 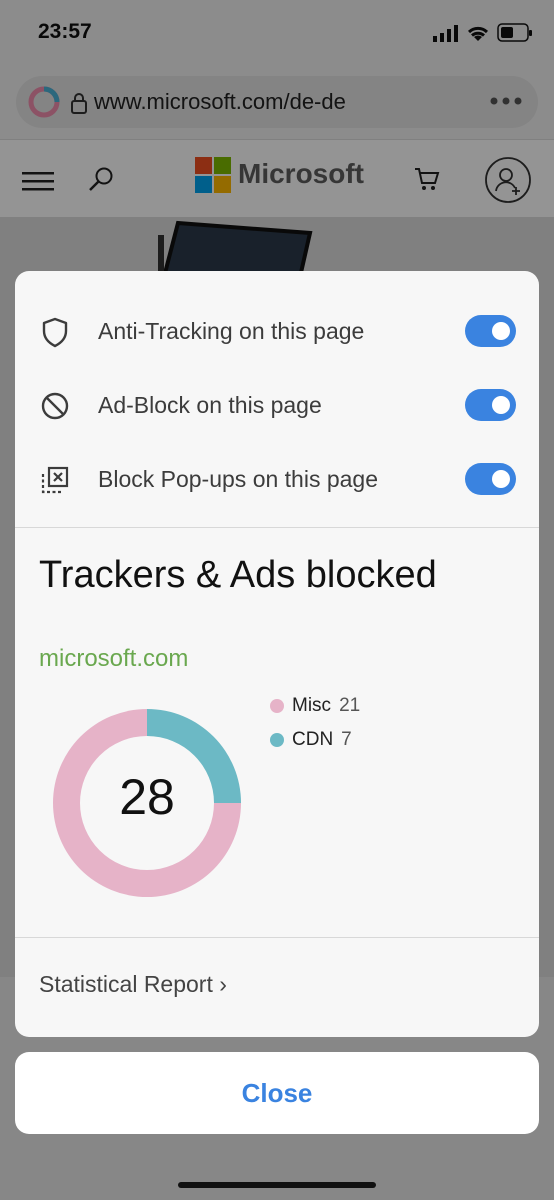 What do you see at coordinates (210, 405) in the screenshot?
I see `toggle-label: Ad-Block on this page` at bounding box center [210, 405].